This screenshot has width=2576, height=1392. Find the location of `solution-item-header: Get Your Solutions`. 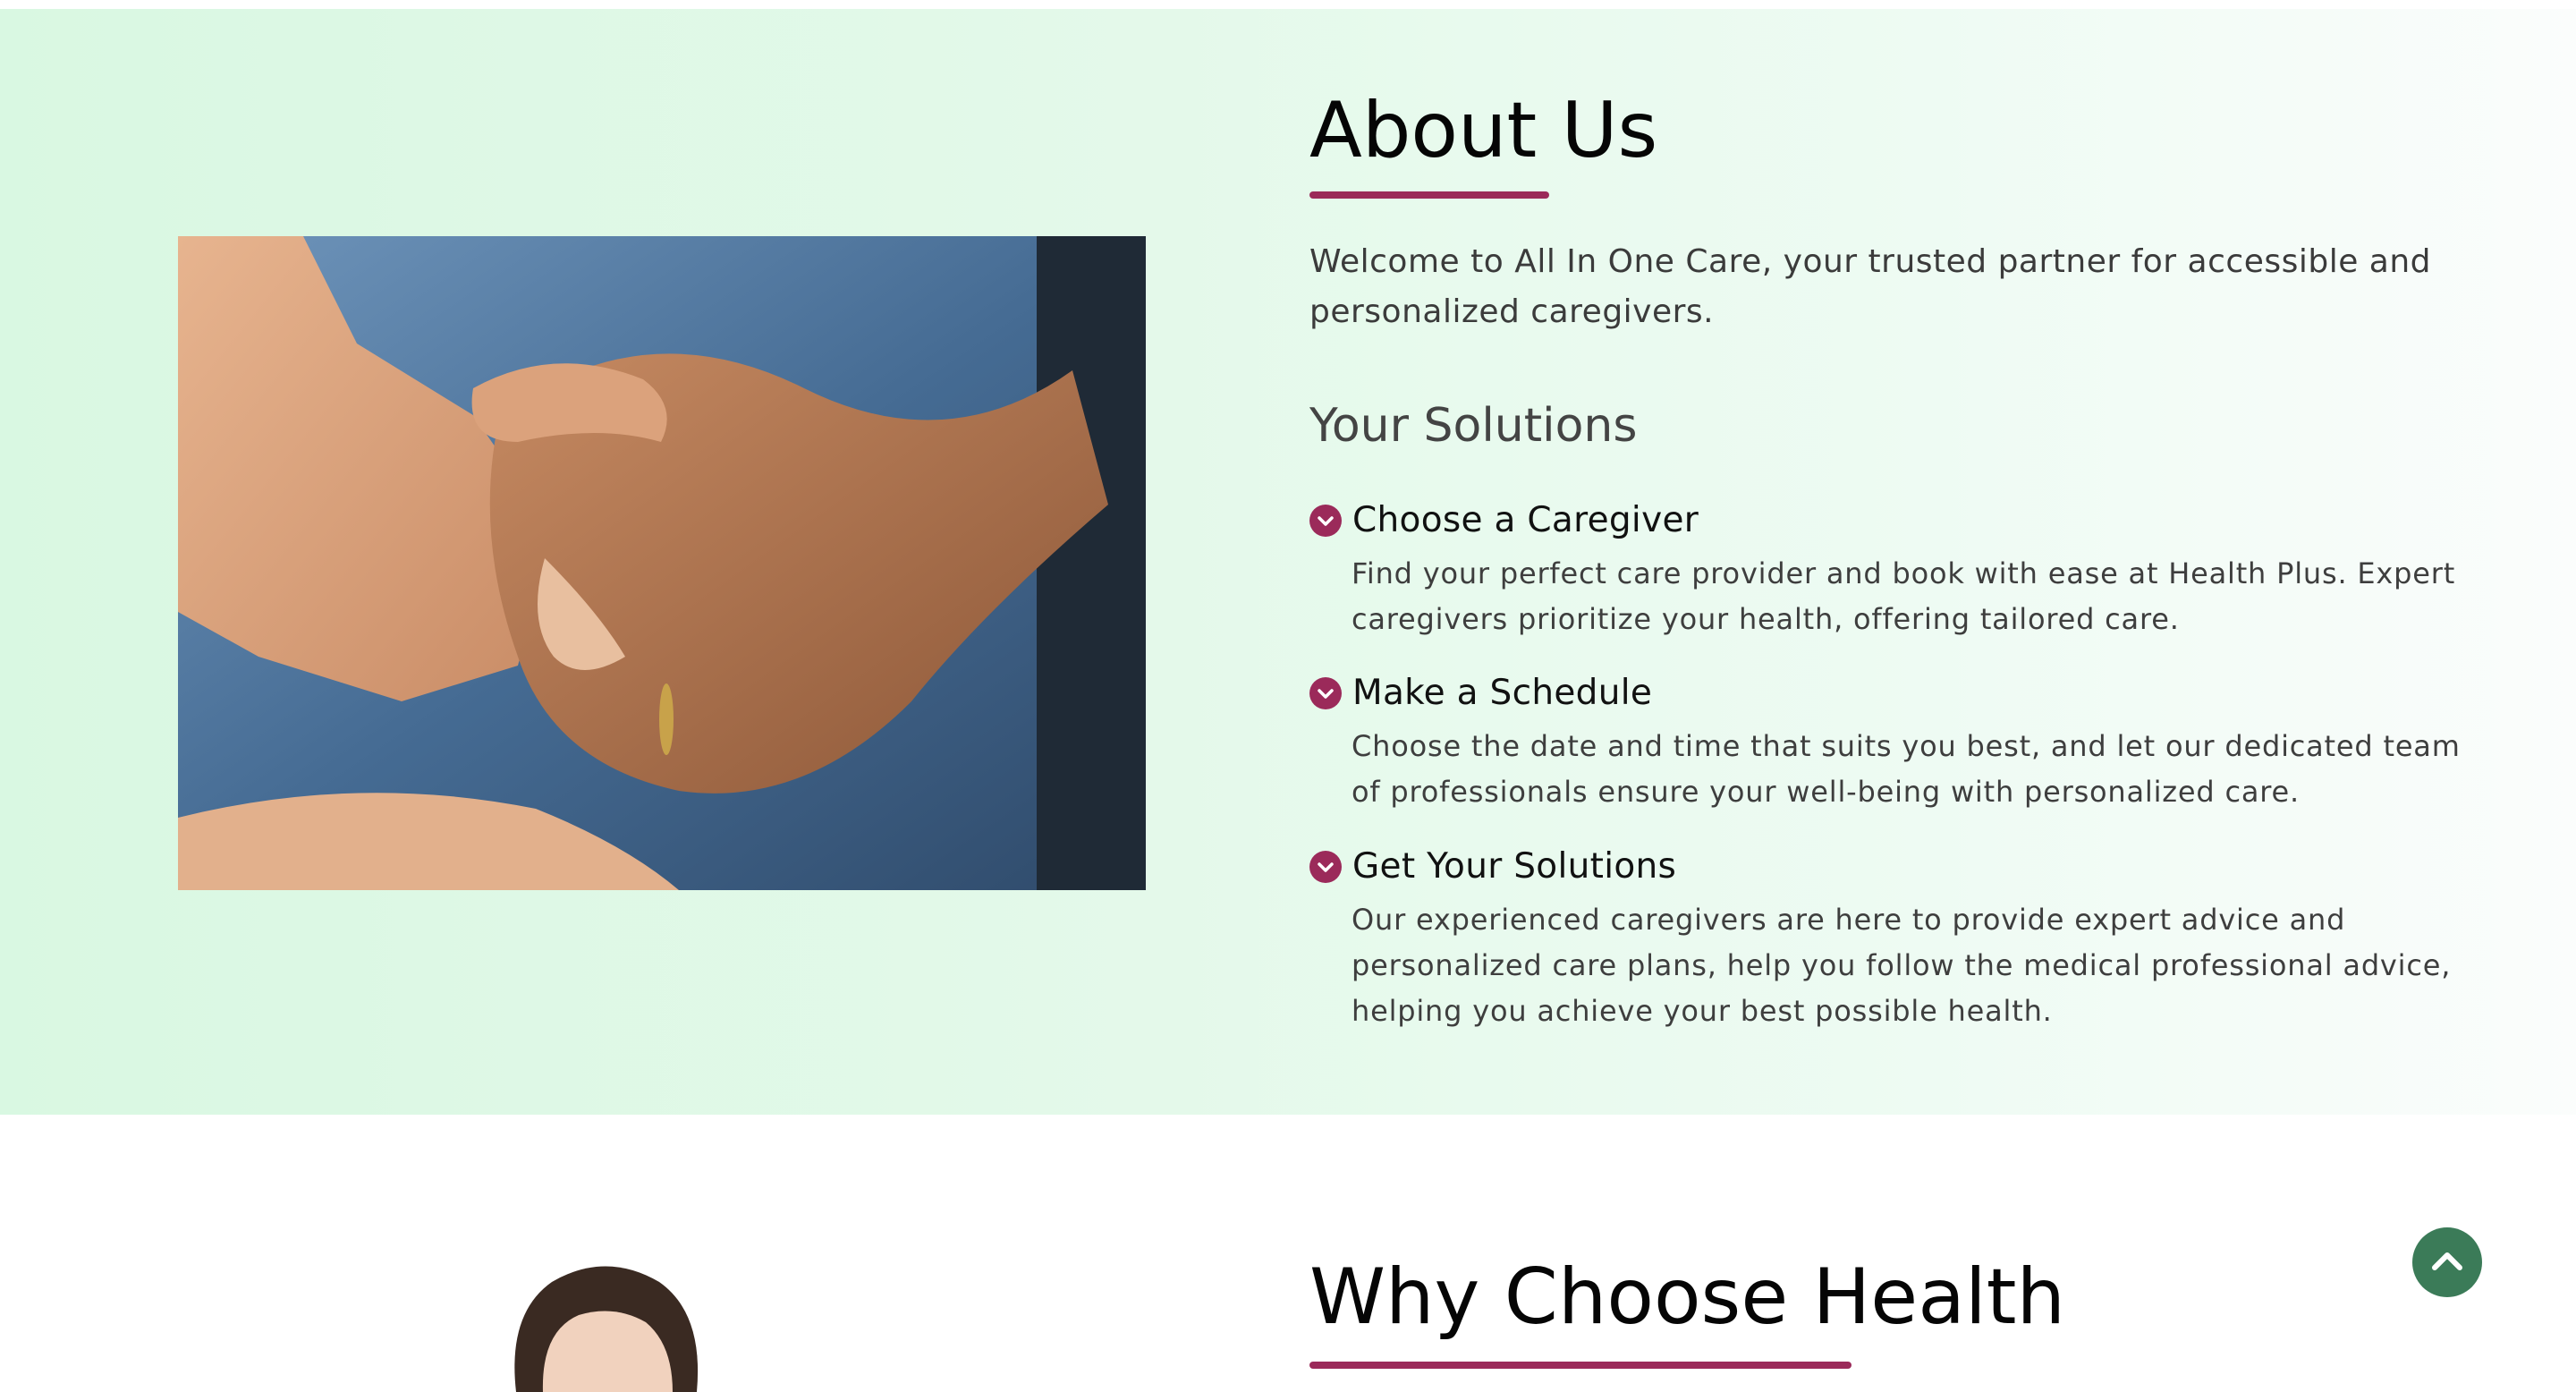

solution-item-header: Get Your Solutions is located at coordinates (1890, 867).